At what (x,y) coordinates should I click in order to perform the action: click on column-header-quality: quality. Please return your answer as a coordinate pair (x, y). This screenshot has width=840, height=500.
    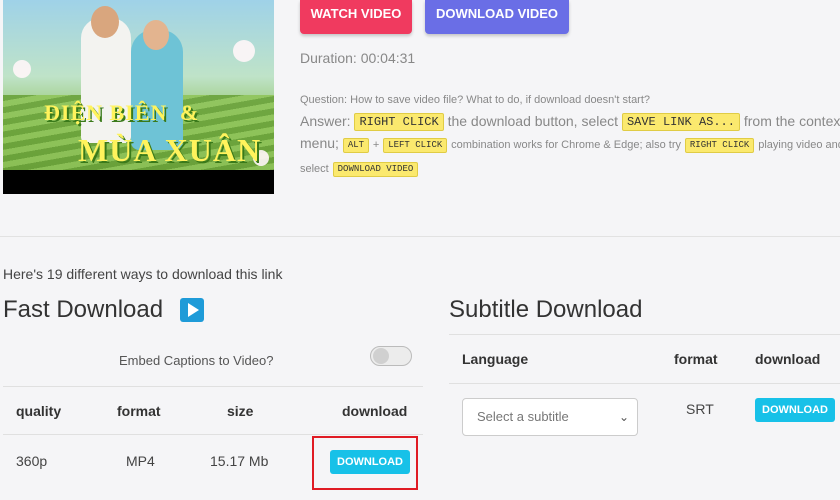
    Looking at the image, I should click on (39, 411).